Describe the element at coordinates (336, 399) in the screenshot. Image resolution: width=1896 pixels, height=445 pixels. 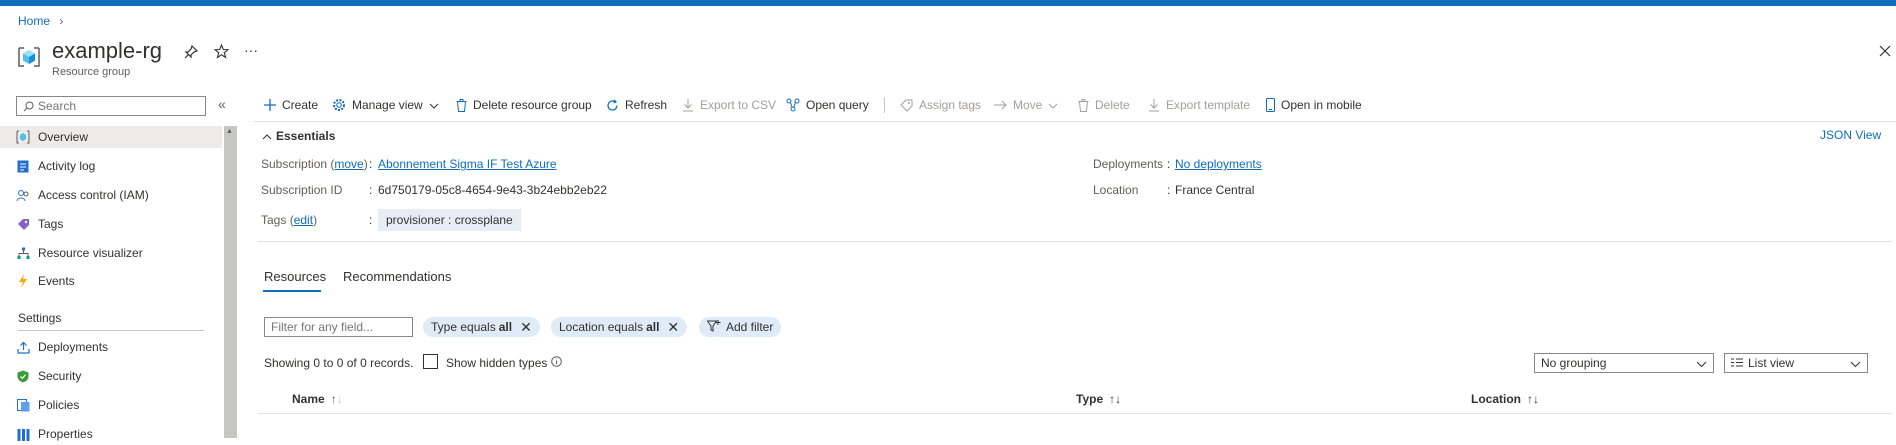
I see `sort-ascending-icon: ↑↓` at that location.